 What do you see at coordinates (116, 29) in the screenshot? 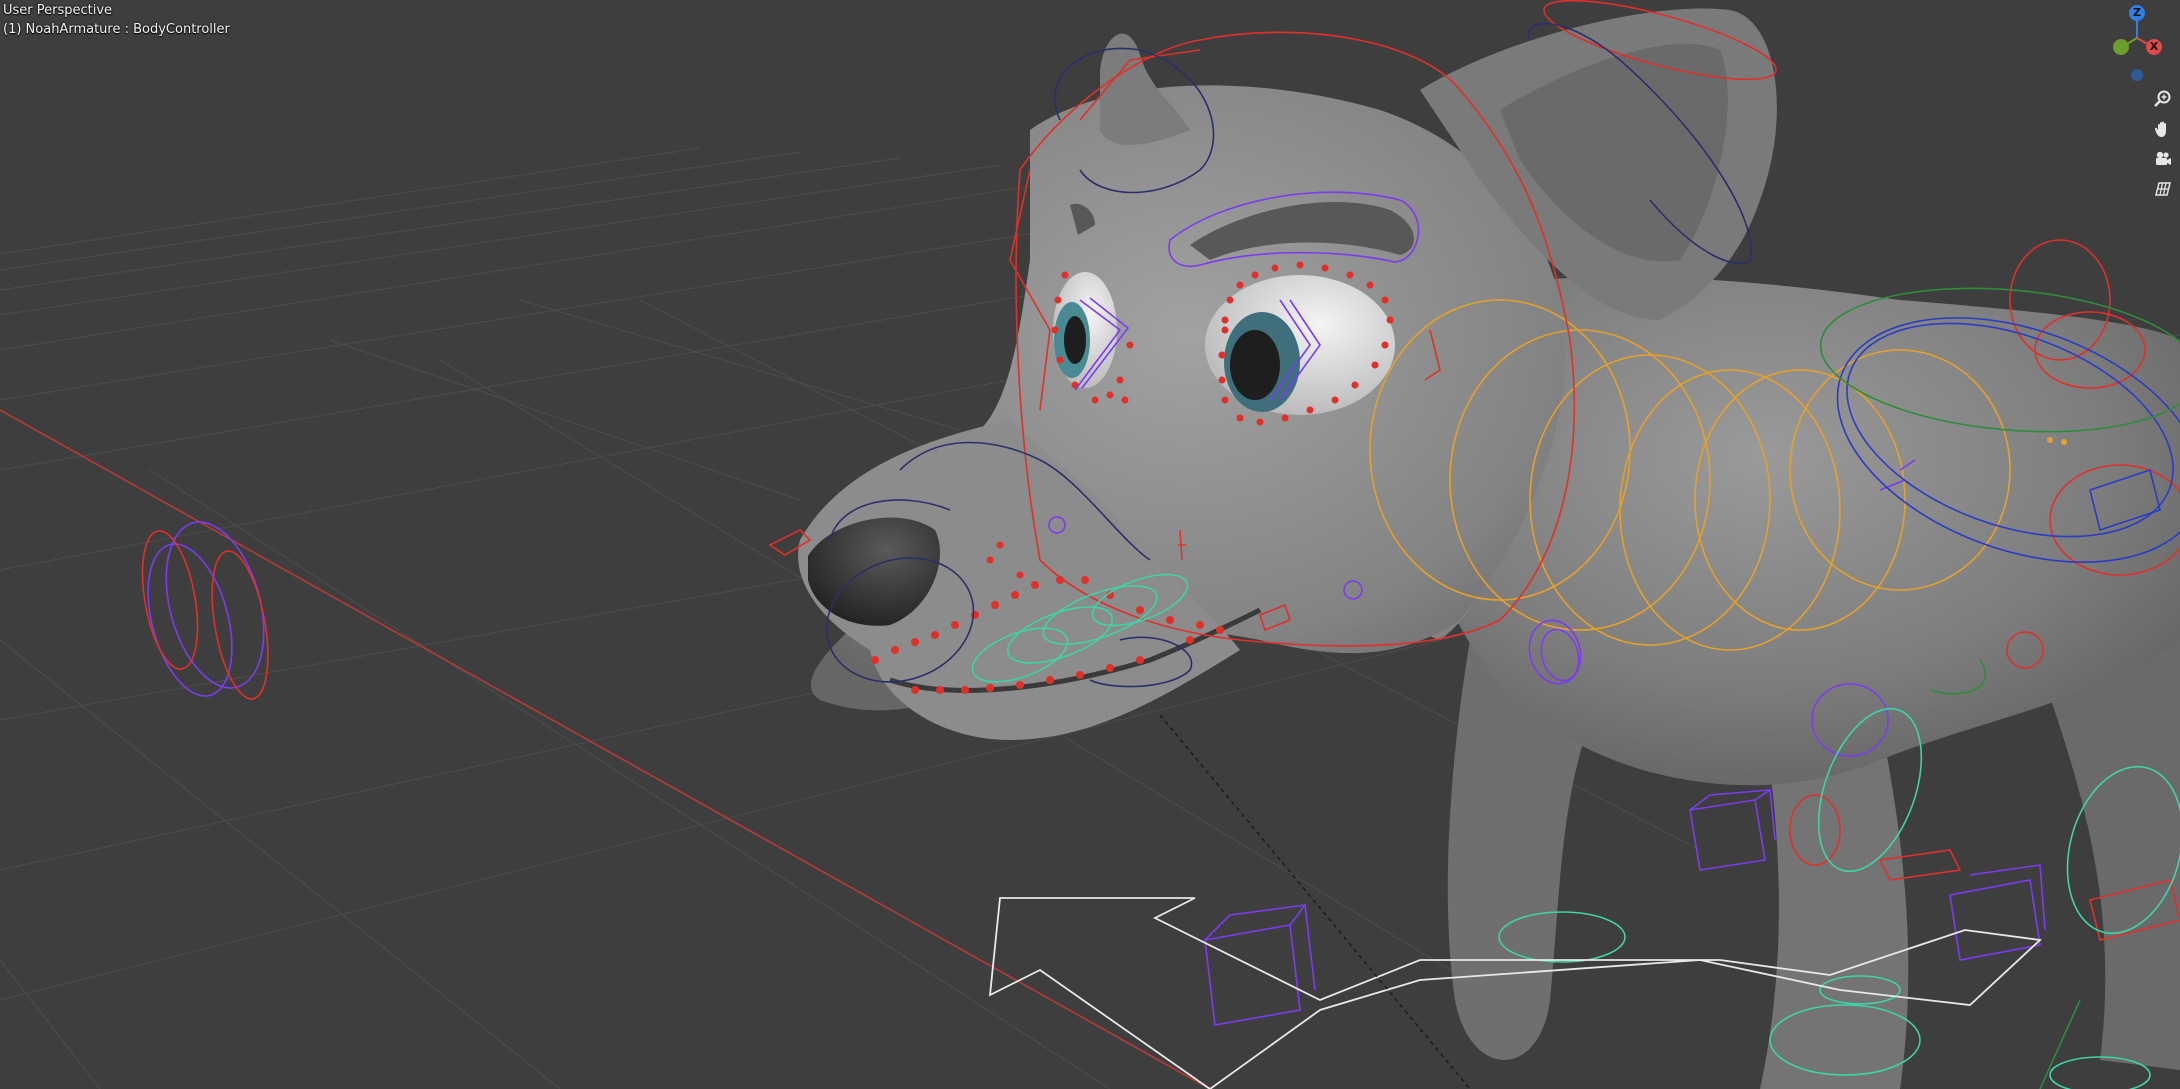
I see `active-object-label: (1) NoahArmature : BodyController` at bounding box center [116, 29].